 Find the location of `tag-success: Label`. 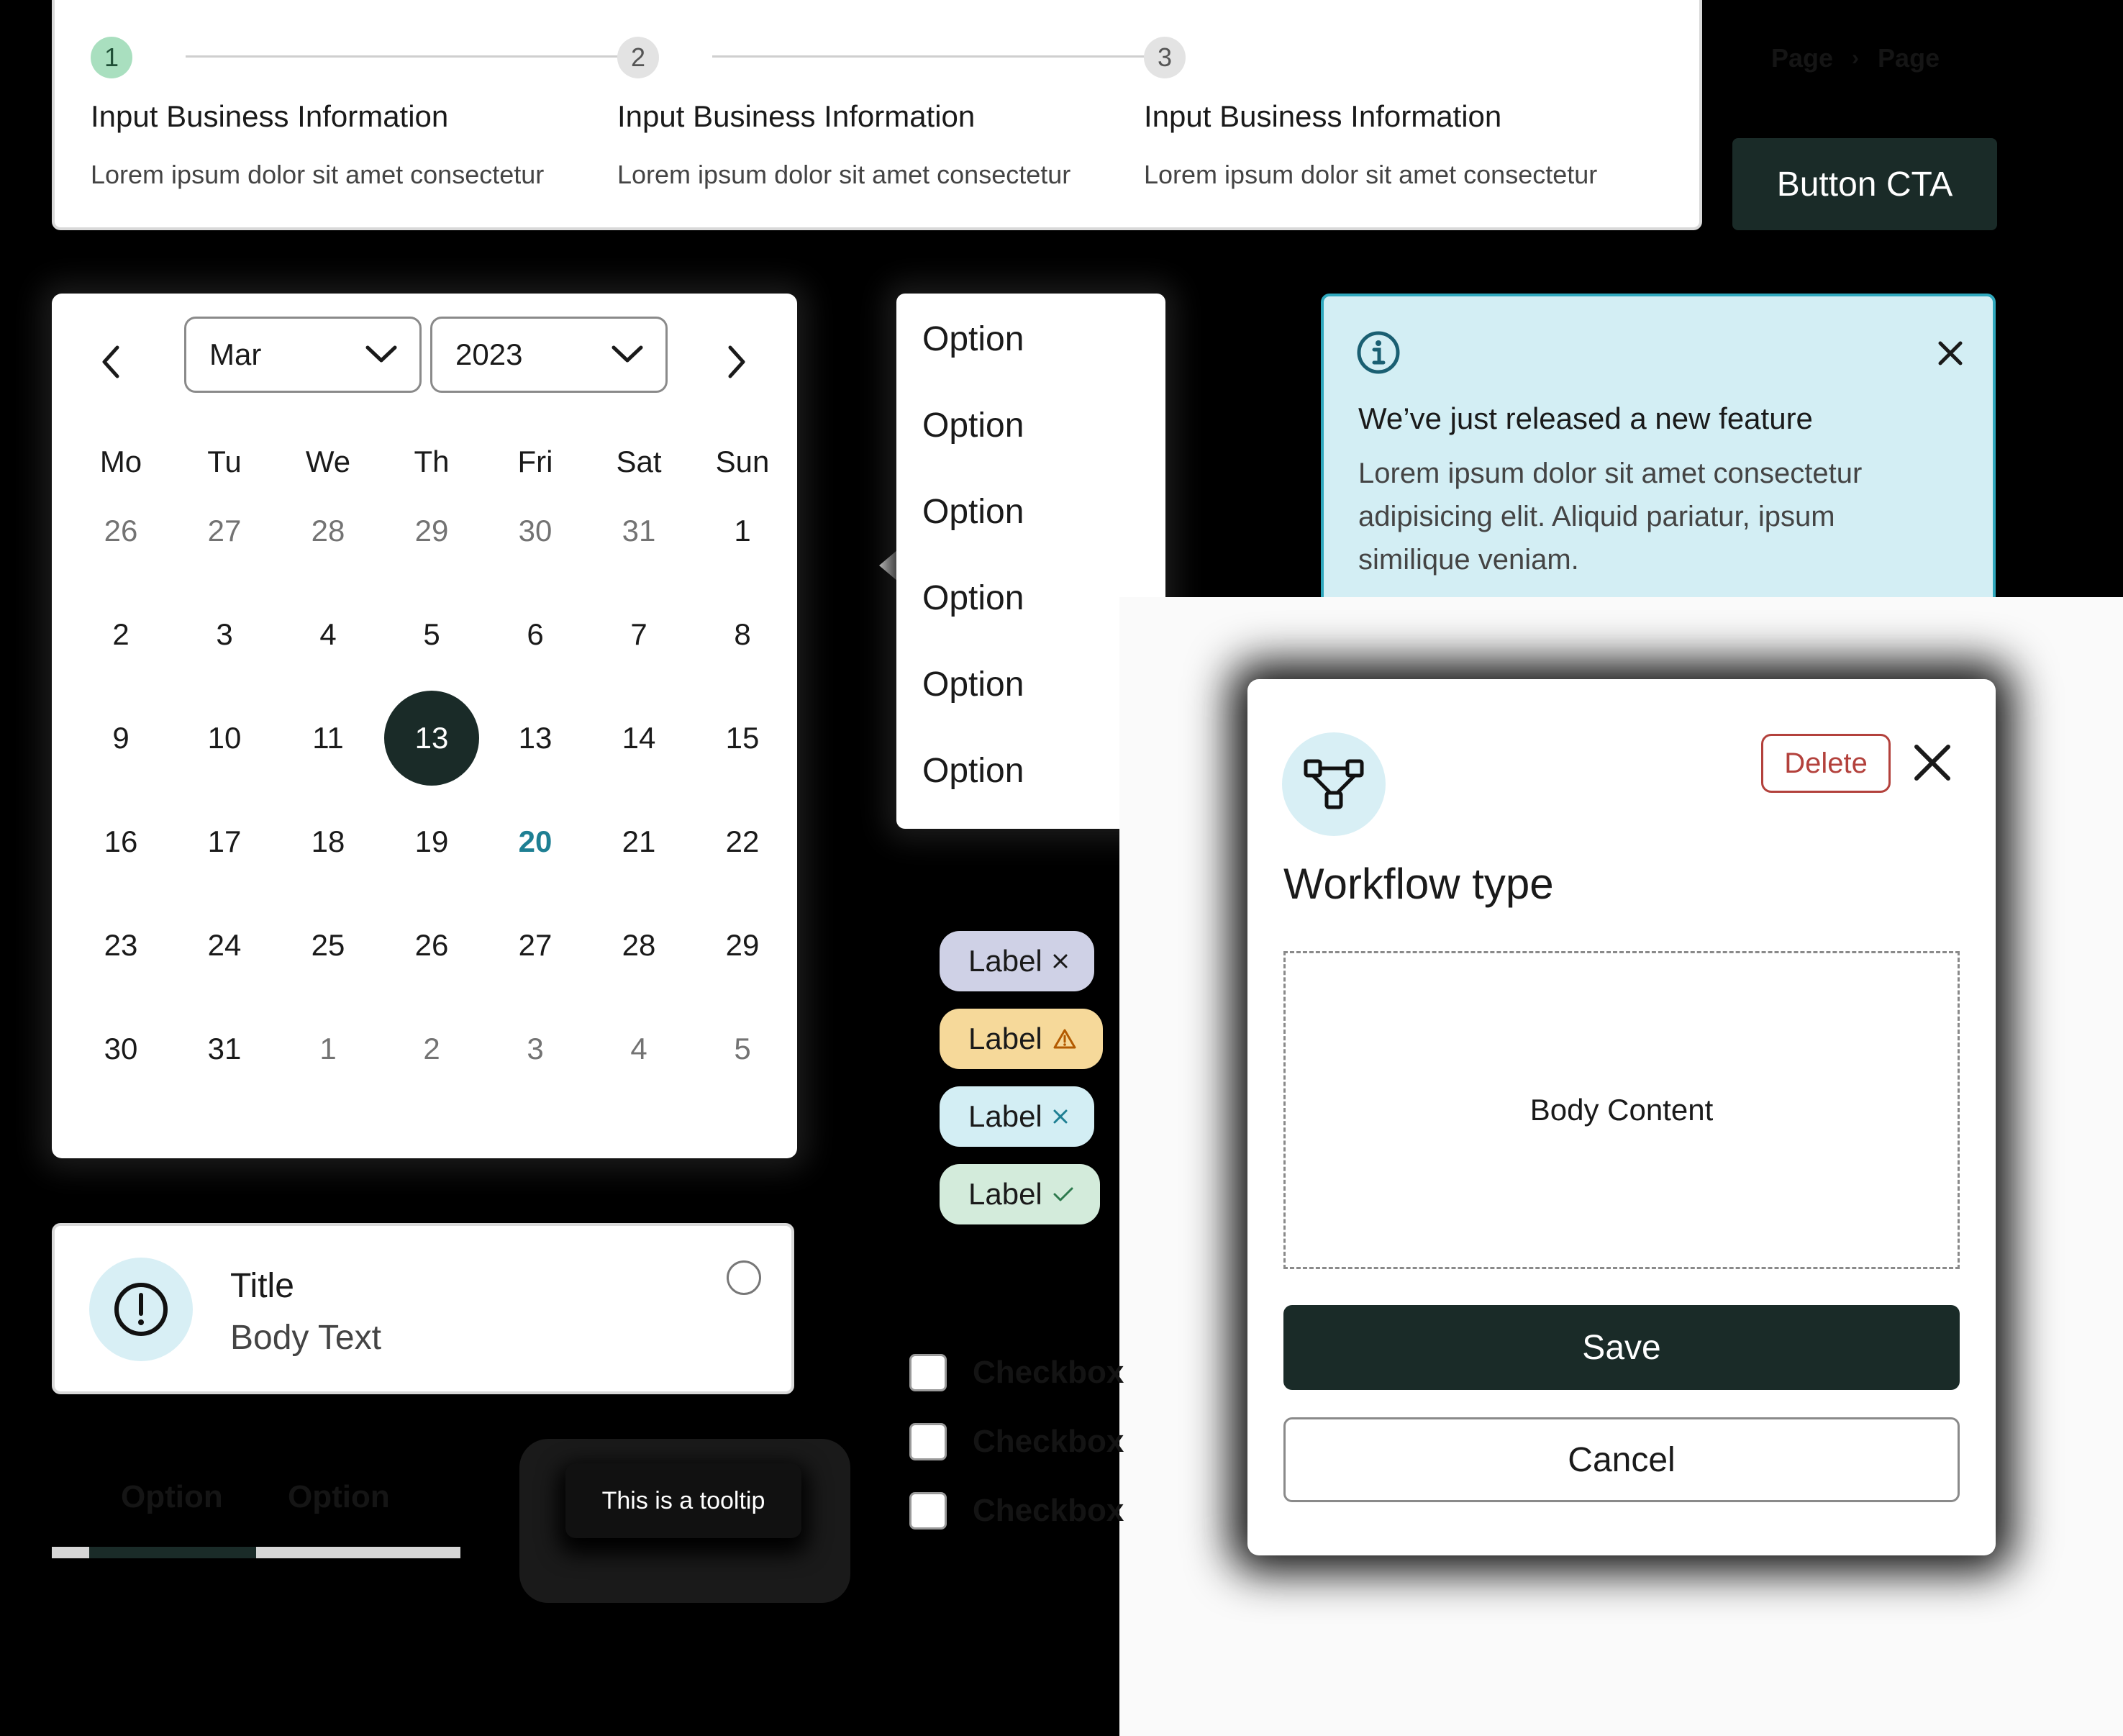

tag-success: Label is located at coordinates (1020, 1194).